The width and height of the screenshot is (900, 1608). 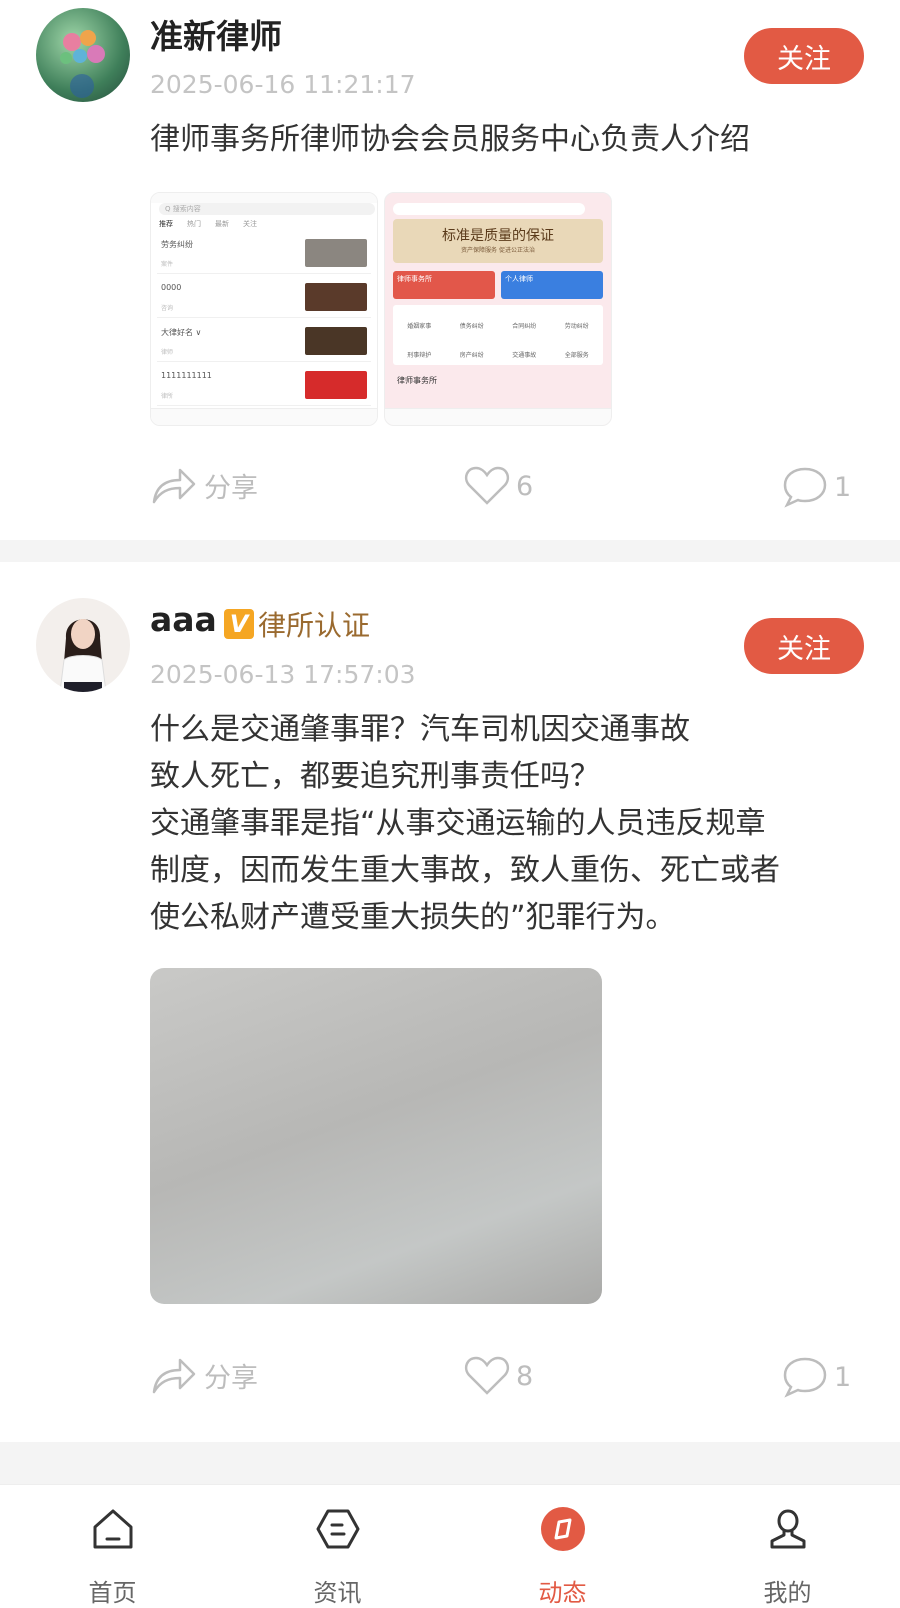 What do you see at coordinates (216, 34) in the screenshot?
I see `username: 准新律师` at bounding box center [216, 34].